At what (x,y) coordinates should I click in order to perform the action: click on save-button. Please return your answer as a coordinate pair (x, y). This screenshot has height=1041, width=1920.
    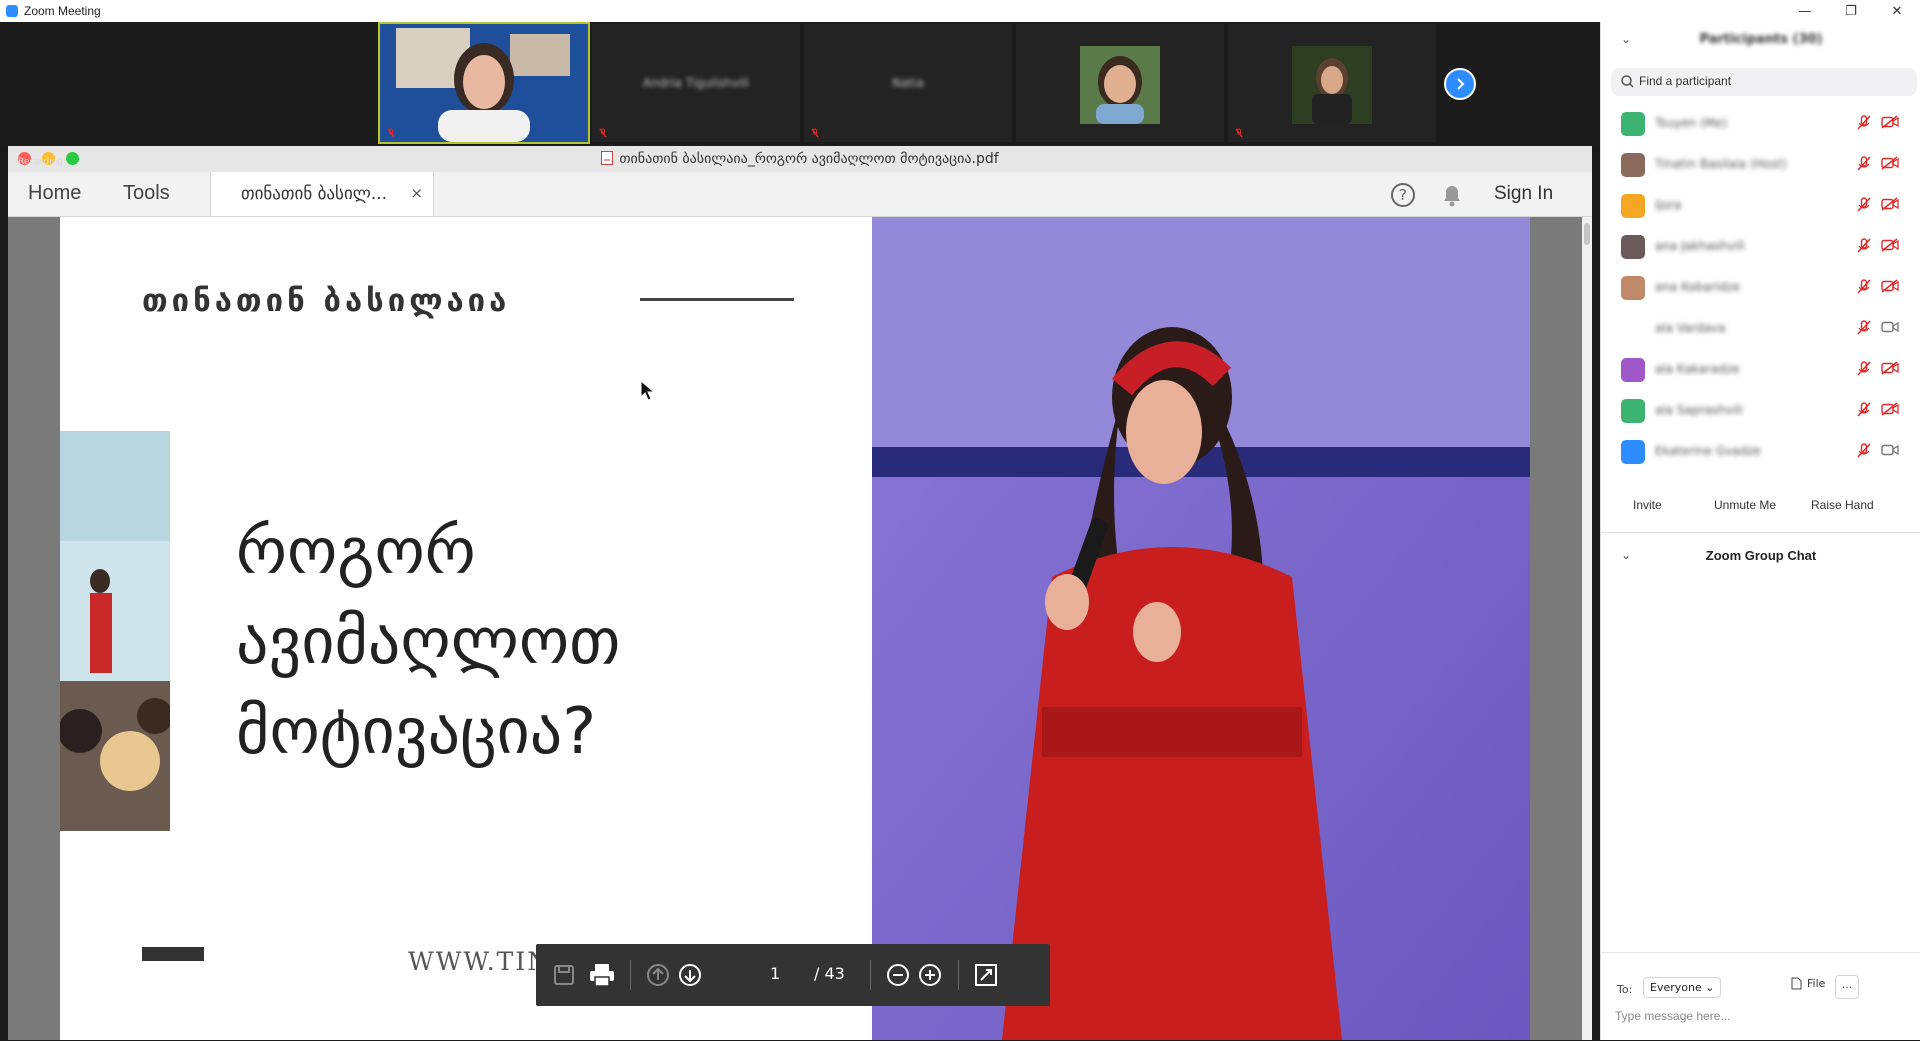
    Looking at the image, I should click on (564, 975).